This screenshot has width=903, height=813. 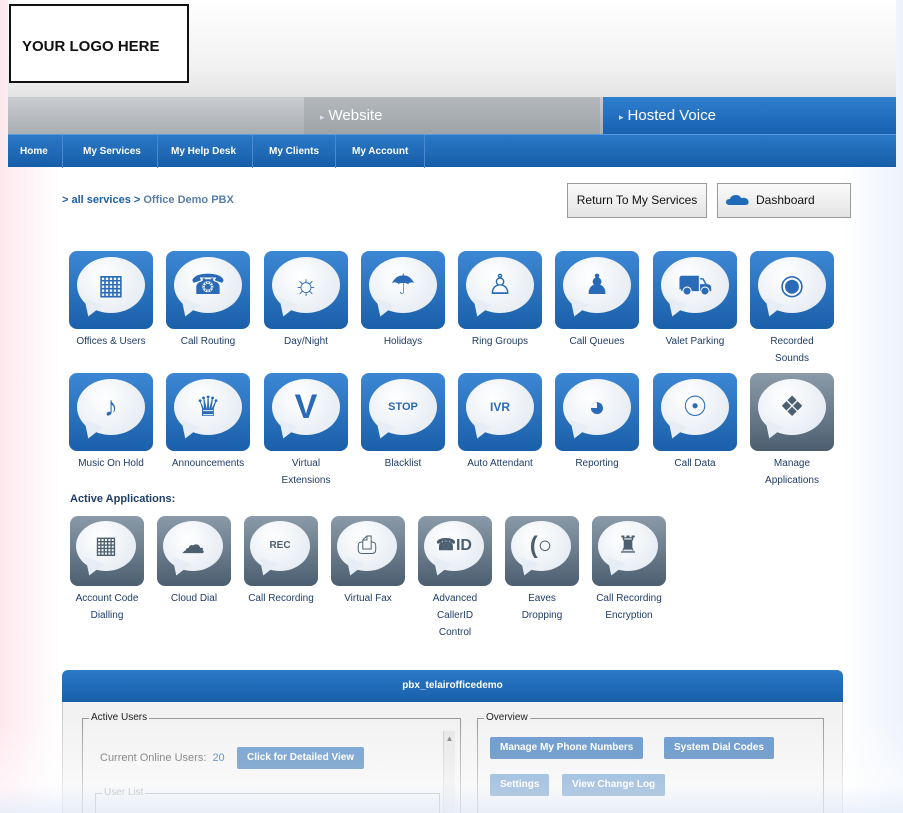 I want to click on service-holidays: ☂ Holidays, so click(x=403, y=300).